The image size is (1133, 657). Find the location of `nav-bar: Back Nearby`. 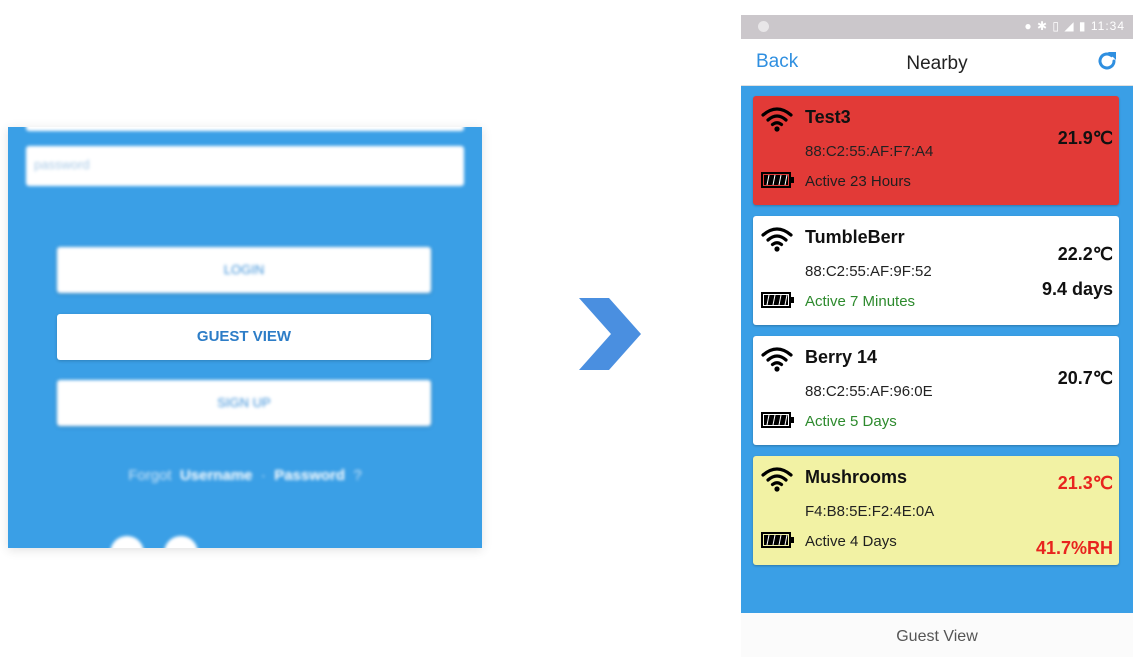

nav-bar: Back Nearby is located at coordinates (937, 62).